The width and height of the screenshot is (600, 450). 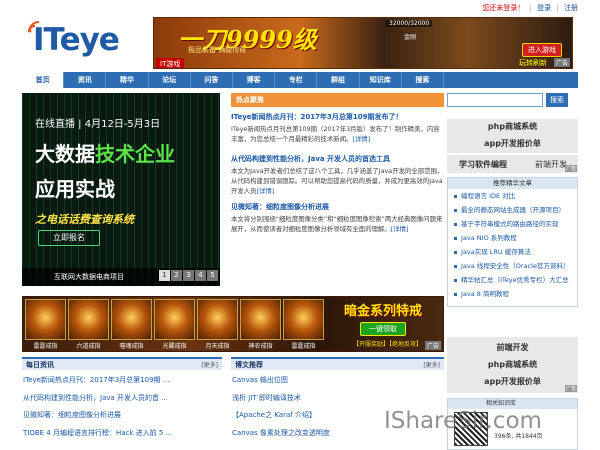 I want to click on hero-signup-button: 立即报名, so click(x=69, y=238).